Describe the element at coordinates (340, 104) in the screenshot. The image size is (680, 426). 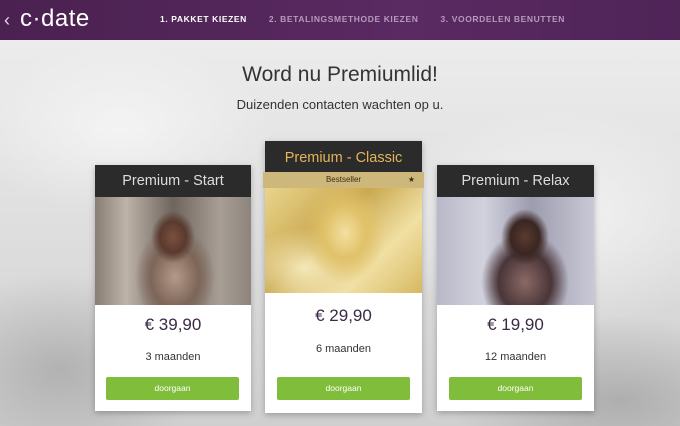
I see `page-subtitle: Duizenden contacten wachten op u.` at that location.